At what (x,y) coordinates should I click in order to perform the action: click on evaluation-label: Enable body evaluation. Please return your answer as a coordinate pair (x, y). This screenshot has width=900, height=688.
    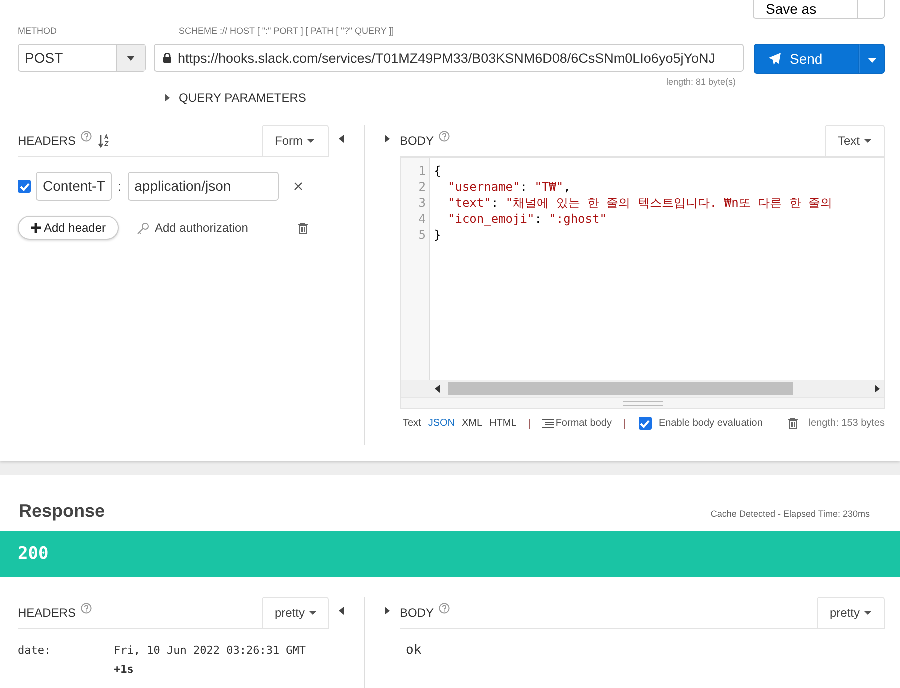
    Looking at the image, I should click on (710, 423).